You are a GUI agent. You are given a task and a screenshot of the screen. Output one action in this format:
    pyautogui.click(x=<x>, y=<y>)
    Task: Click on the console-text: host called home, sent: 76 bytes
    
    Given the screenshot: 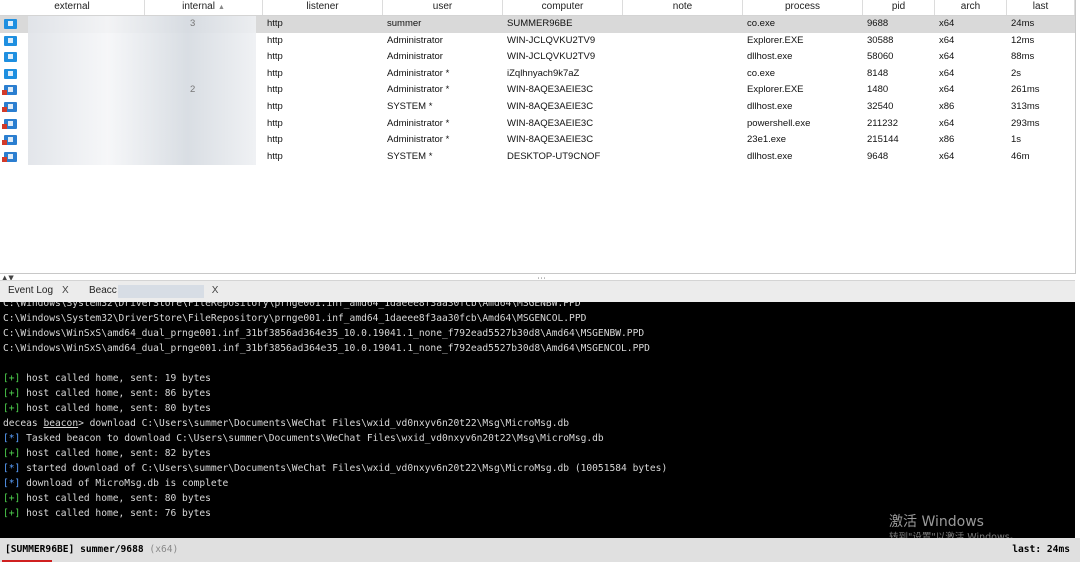 What is the action you would take?
    pyautogui.click(x=115, y=513)
    